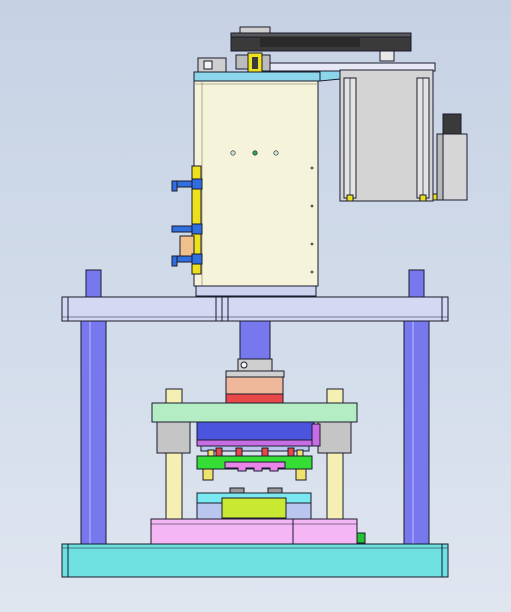 The image size is (511, 612). What do you see at coordinates (255, 309) in the screenshot?
I see `top-crossplate` at bounding box center [255, 309].